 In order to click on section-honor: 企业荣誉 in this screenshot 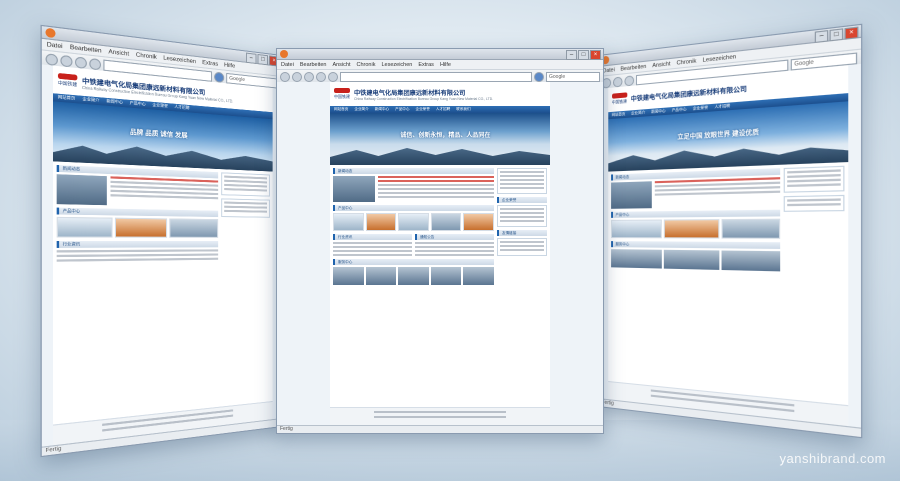, I will do `click(522, 200)`.